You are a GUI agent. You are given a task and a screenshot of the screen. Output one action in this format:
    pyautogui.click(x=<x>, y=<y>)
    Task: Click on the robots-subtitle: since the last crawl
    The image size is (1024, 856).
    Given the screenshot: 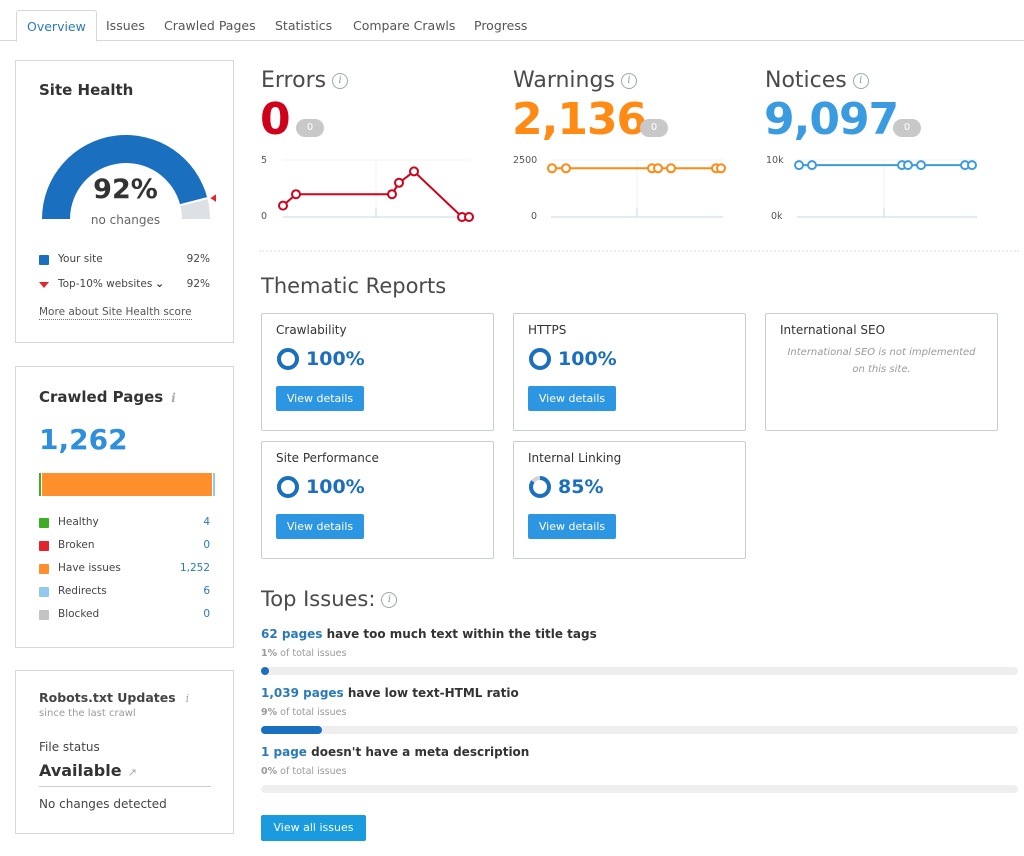 What is the action you would take?
    pyautogui.click(x=87, y=713)
    